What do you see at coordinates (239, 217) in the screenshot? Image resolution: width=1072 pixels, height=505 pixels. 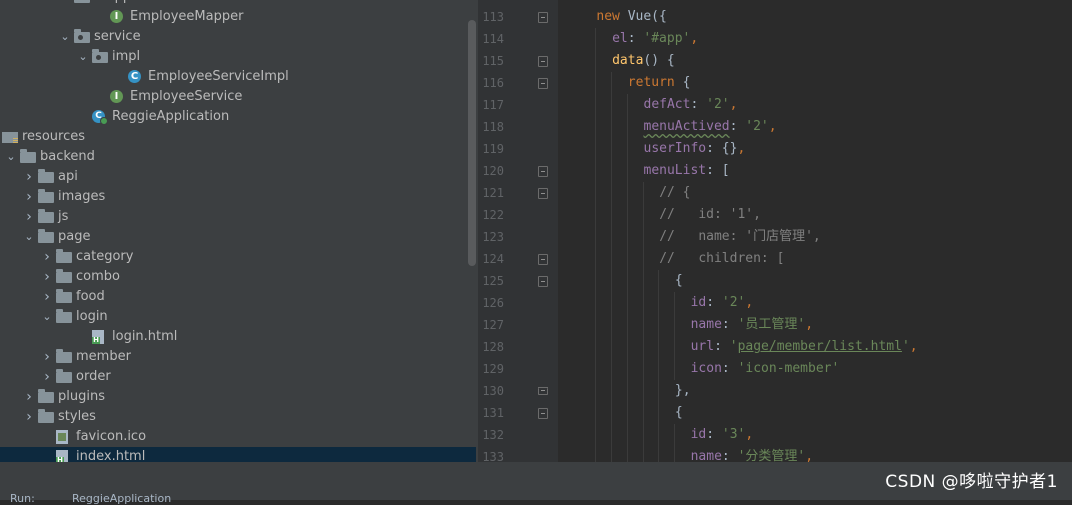 I see `tree-item: › js` at bounding box center [239, 217].